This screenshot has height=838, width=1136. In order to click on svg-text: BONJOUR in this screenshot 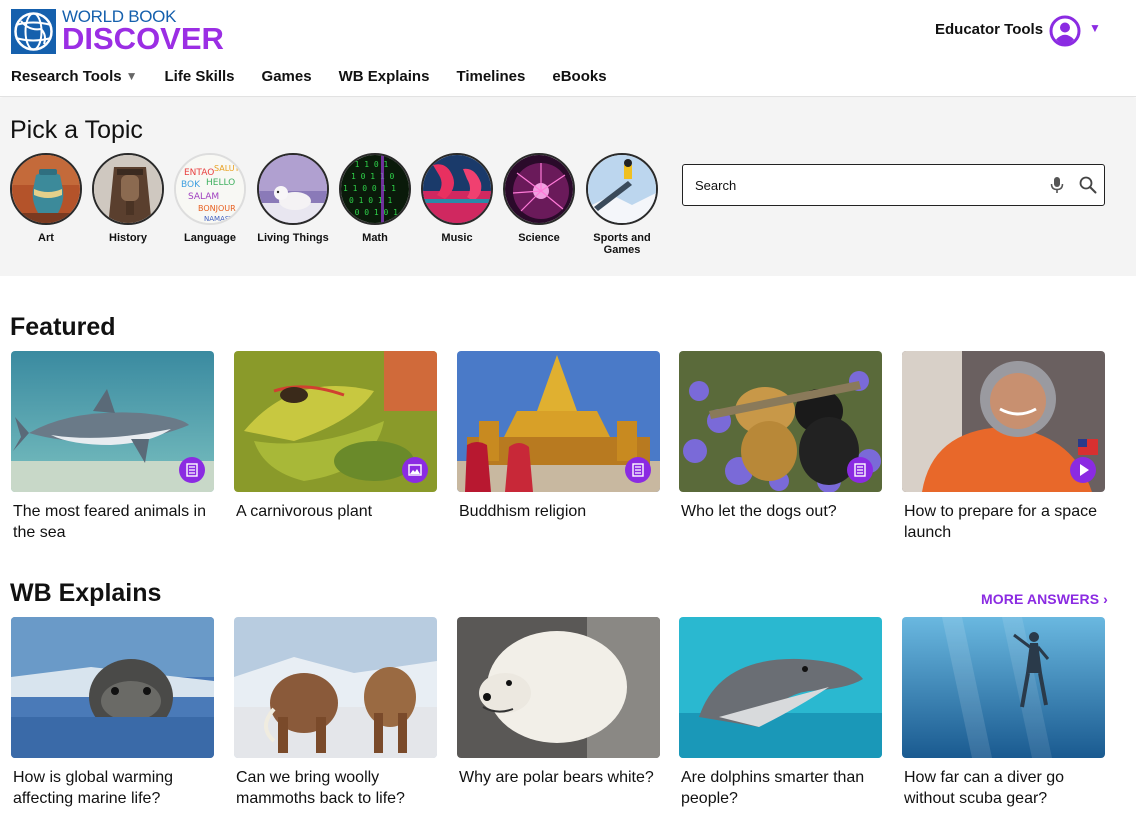, I will do `click(217, 208)`.